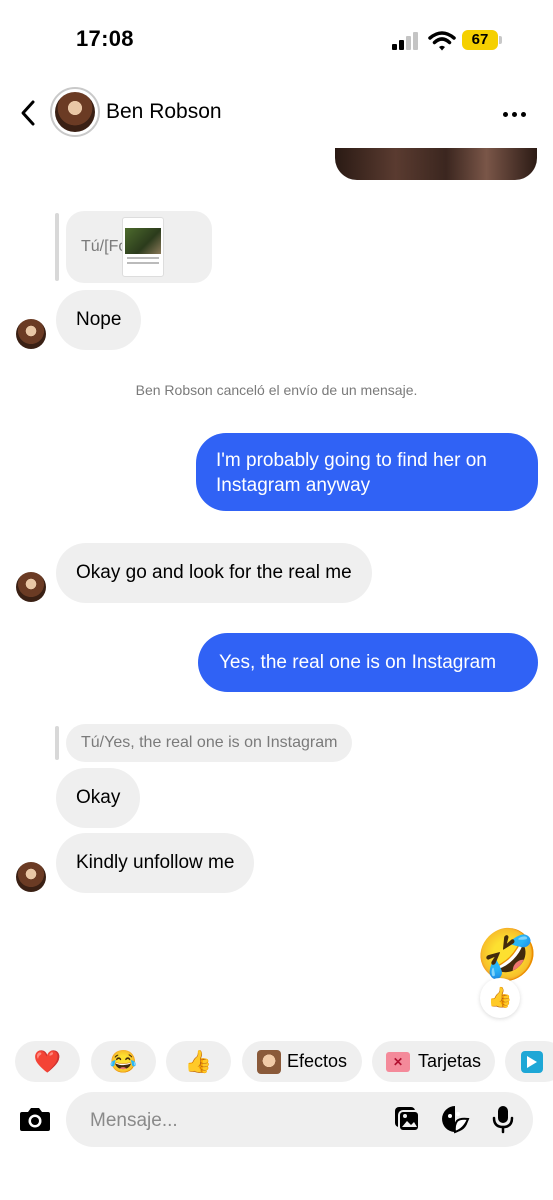 Image resolution: width=553 pixels, height=1200 pixels. What do you see at coordinates (47, 1061) in the screenshot?
I see `heart-quick-reaction: ❤️` at bounding box center [47, 1061].